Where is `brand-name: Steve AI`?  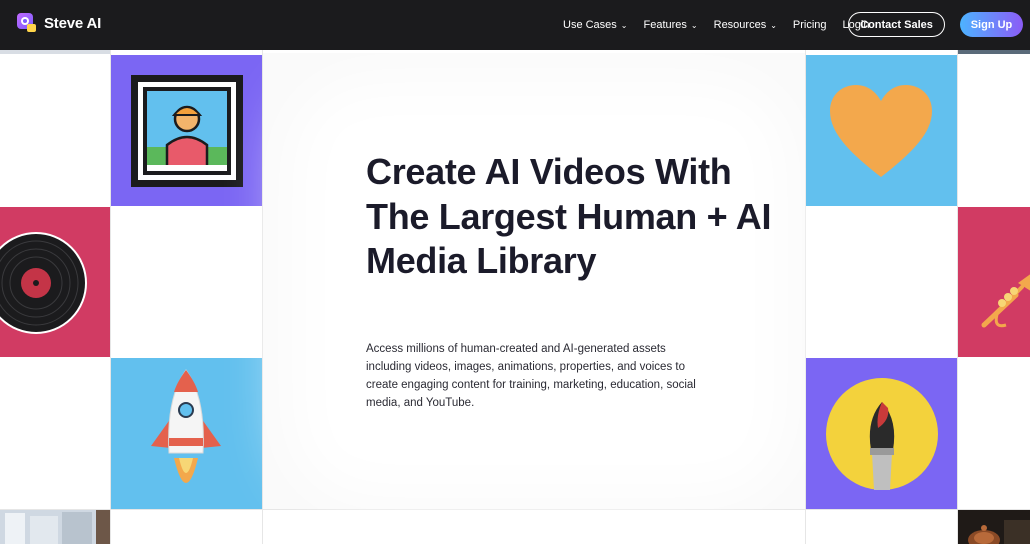 brand-name: Steve AI is located at coordinates (73, 23).